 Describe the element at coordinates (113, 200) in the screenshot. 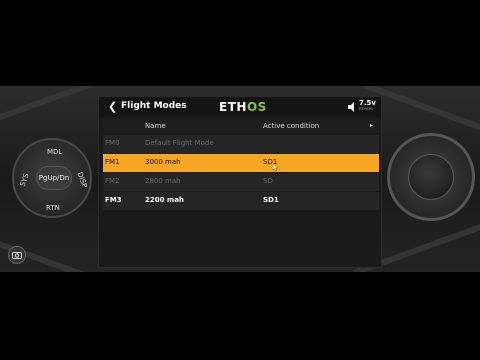

I see `row-id: FM3` at that location.